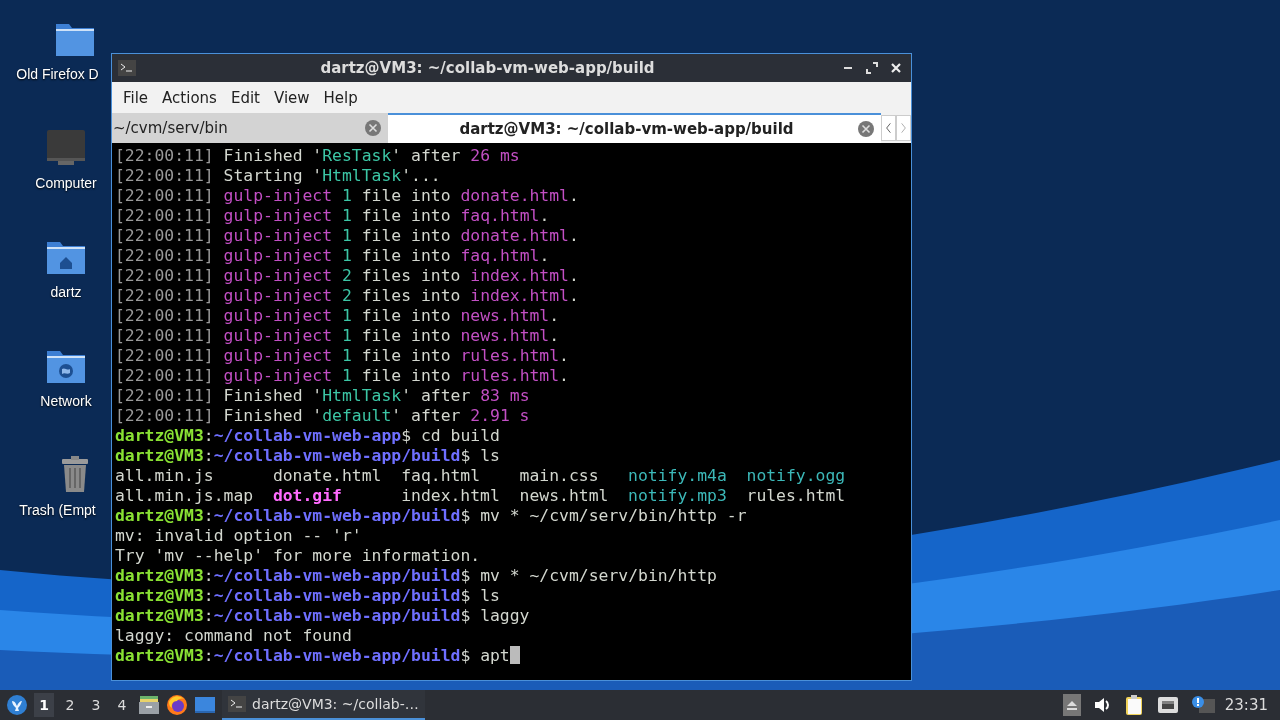 The image size is (1280, 720). What do you see at coordinates (298, 555) in the screenshot?
I see `terminal-line: Try 'mv --help' for more information.` at bounding box center [298, 555].